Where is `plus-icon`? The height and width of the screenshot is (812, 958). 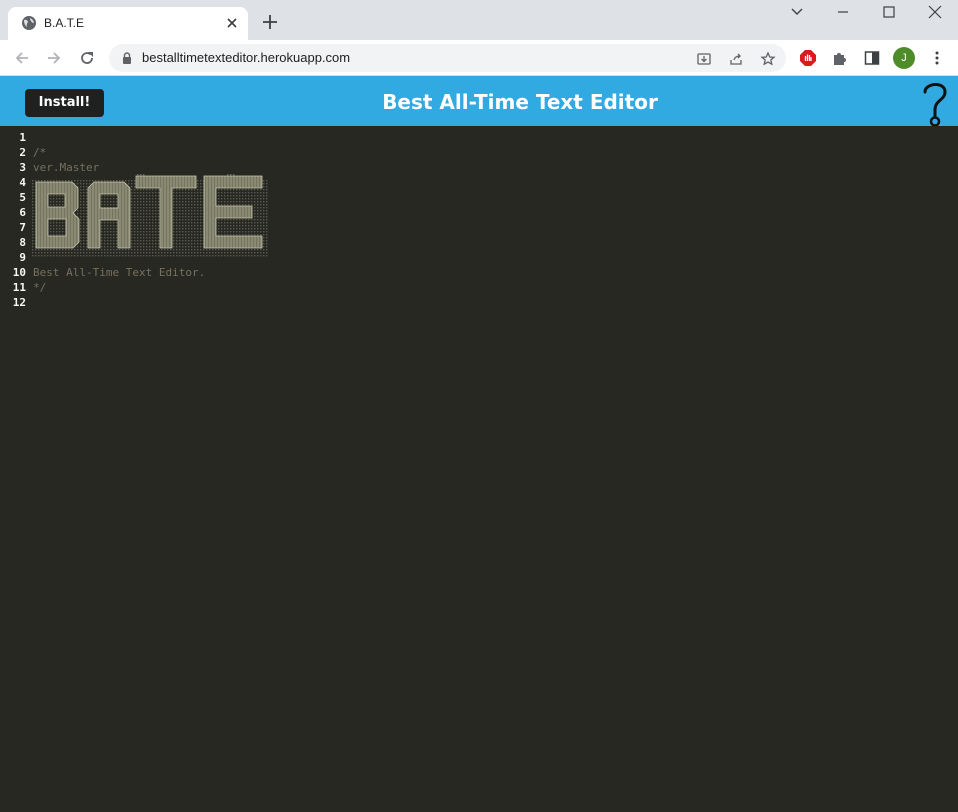 plus-icon is located at coordinates (270, 22).